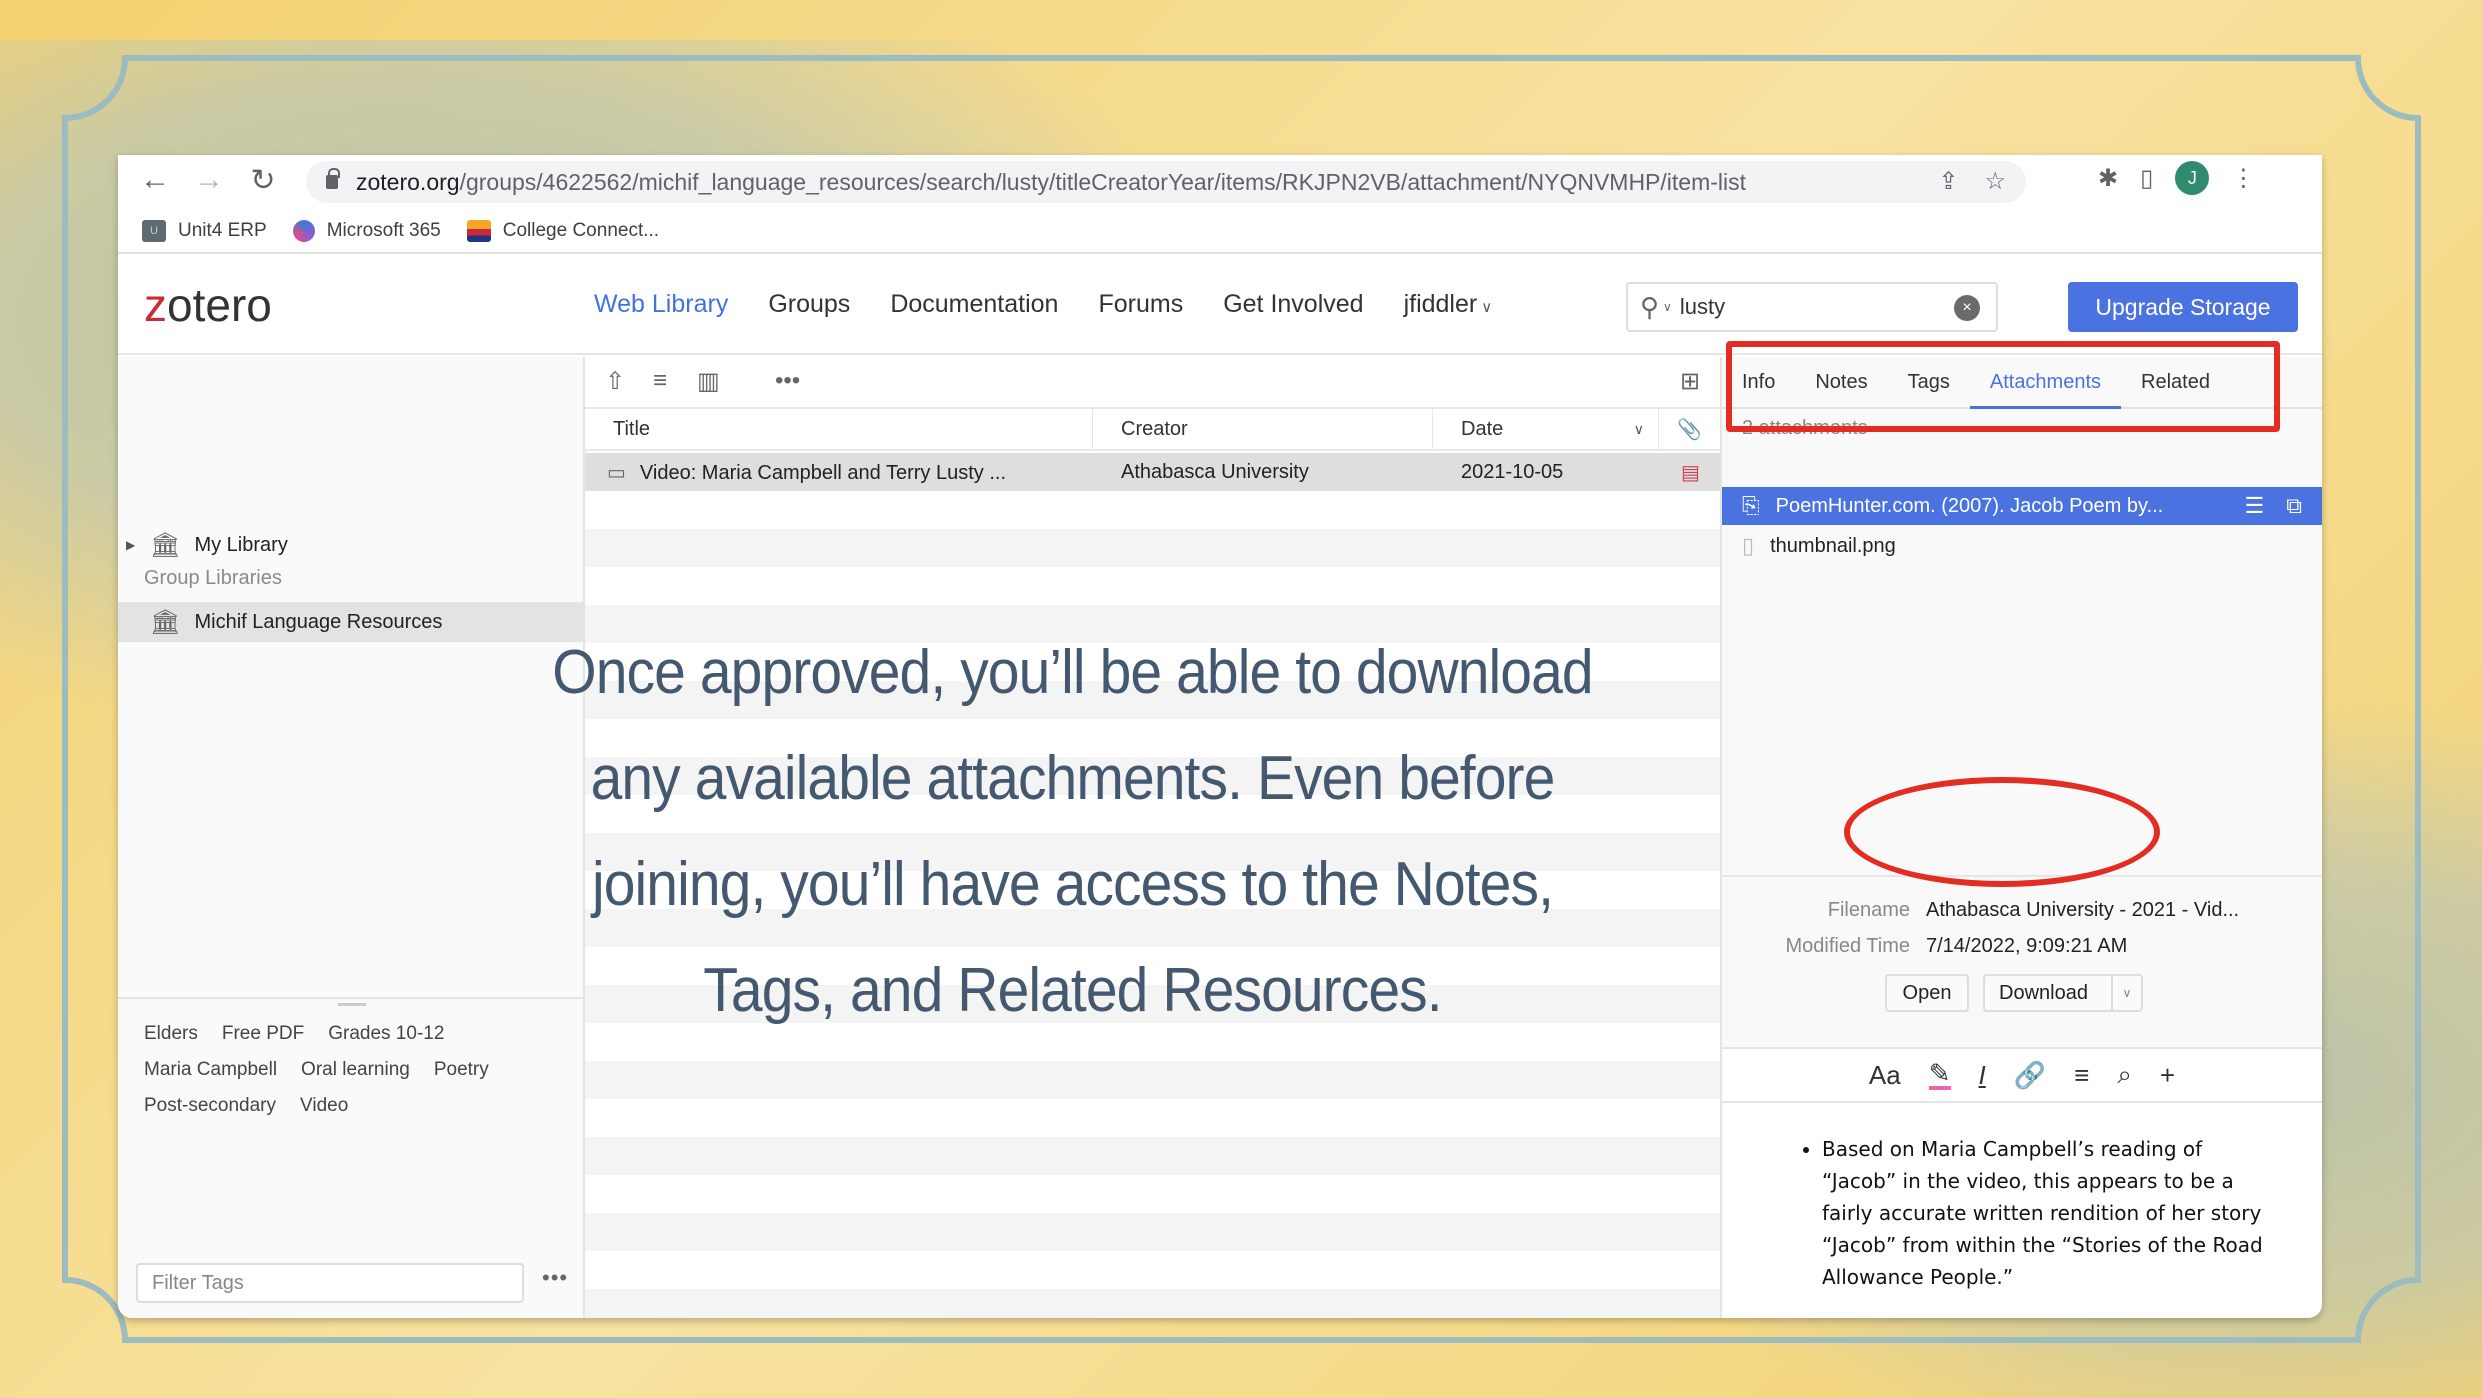 The height and width of the screenshot is (1398, 2482). What do you see at coordinates (1751, 505) in the screenshot?
I see `web-snapshot-icon: ⎘` at bounding box center [1751, 505].